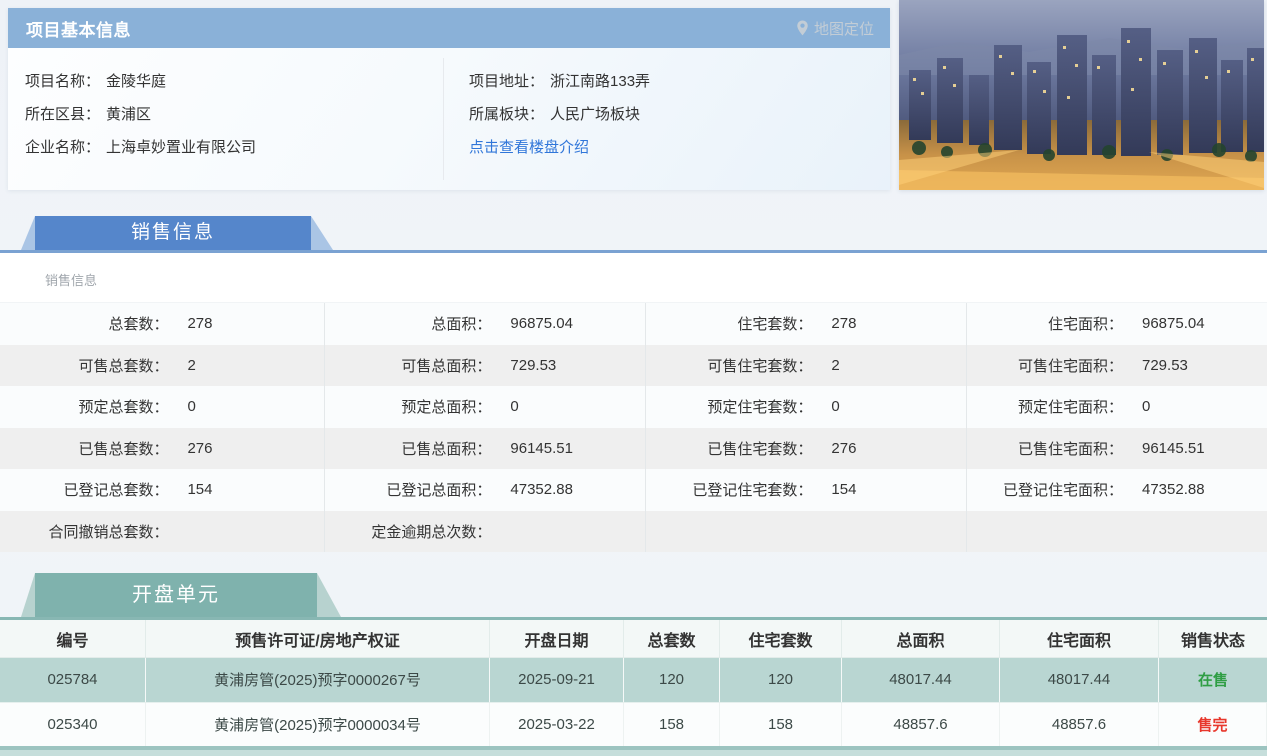  Describe the element at coordinates (802, 28) in the screenshot. I see `map-pin-icon` at that location.